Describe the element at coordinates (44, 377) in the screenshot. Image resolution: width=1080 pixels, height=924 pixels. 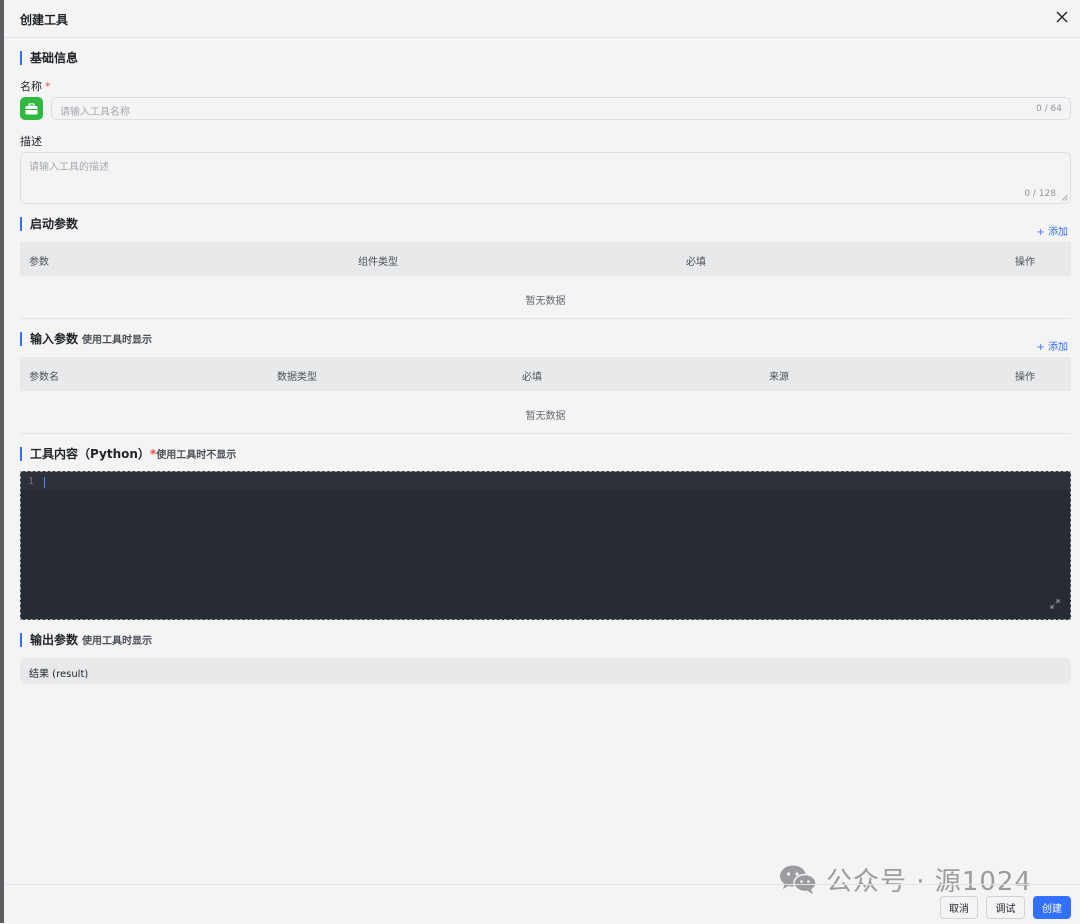
I see `column-header: 参数名` at that location.